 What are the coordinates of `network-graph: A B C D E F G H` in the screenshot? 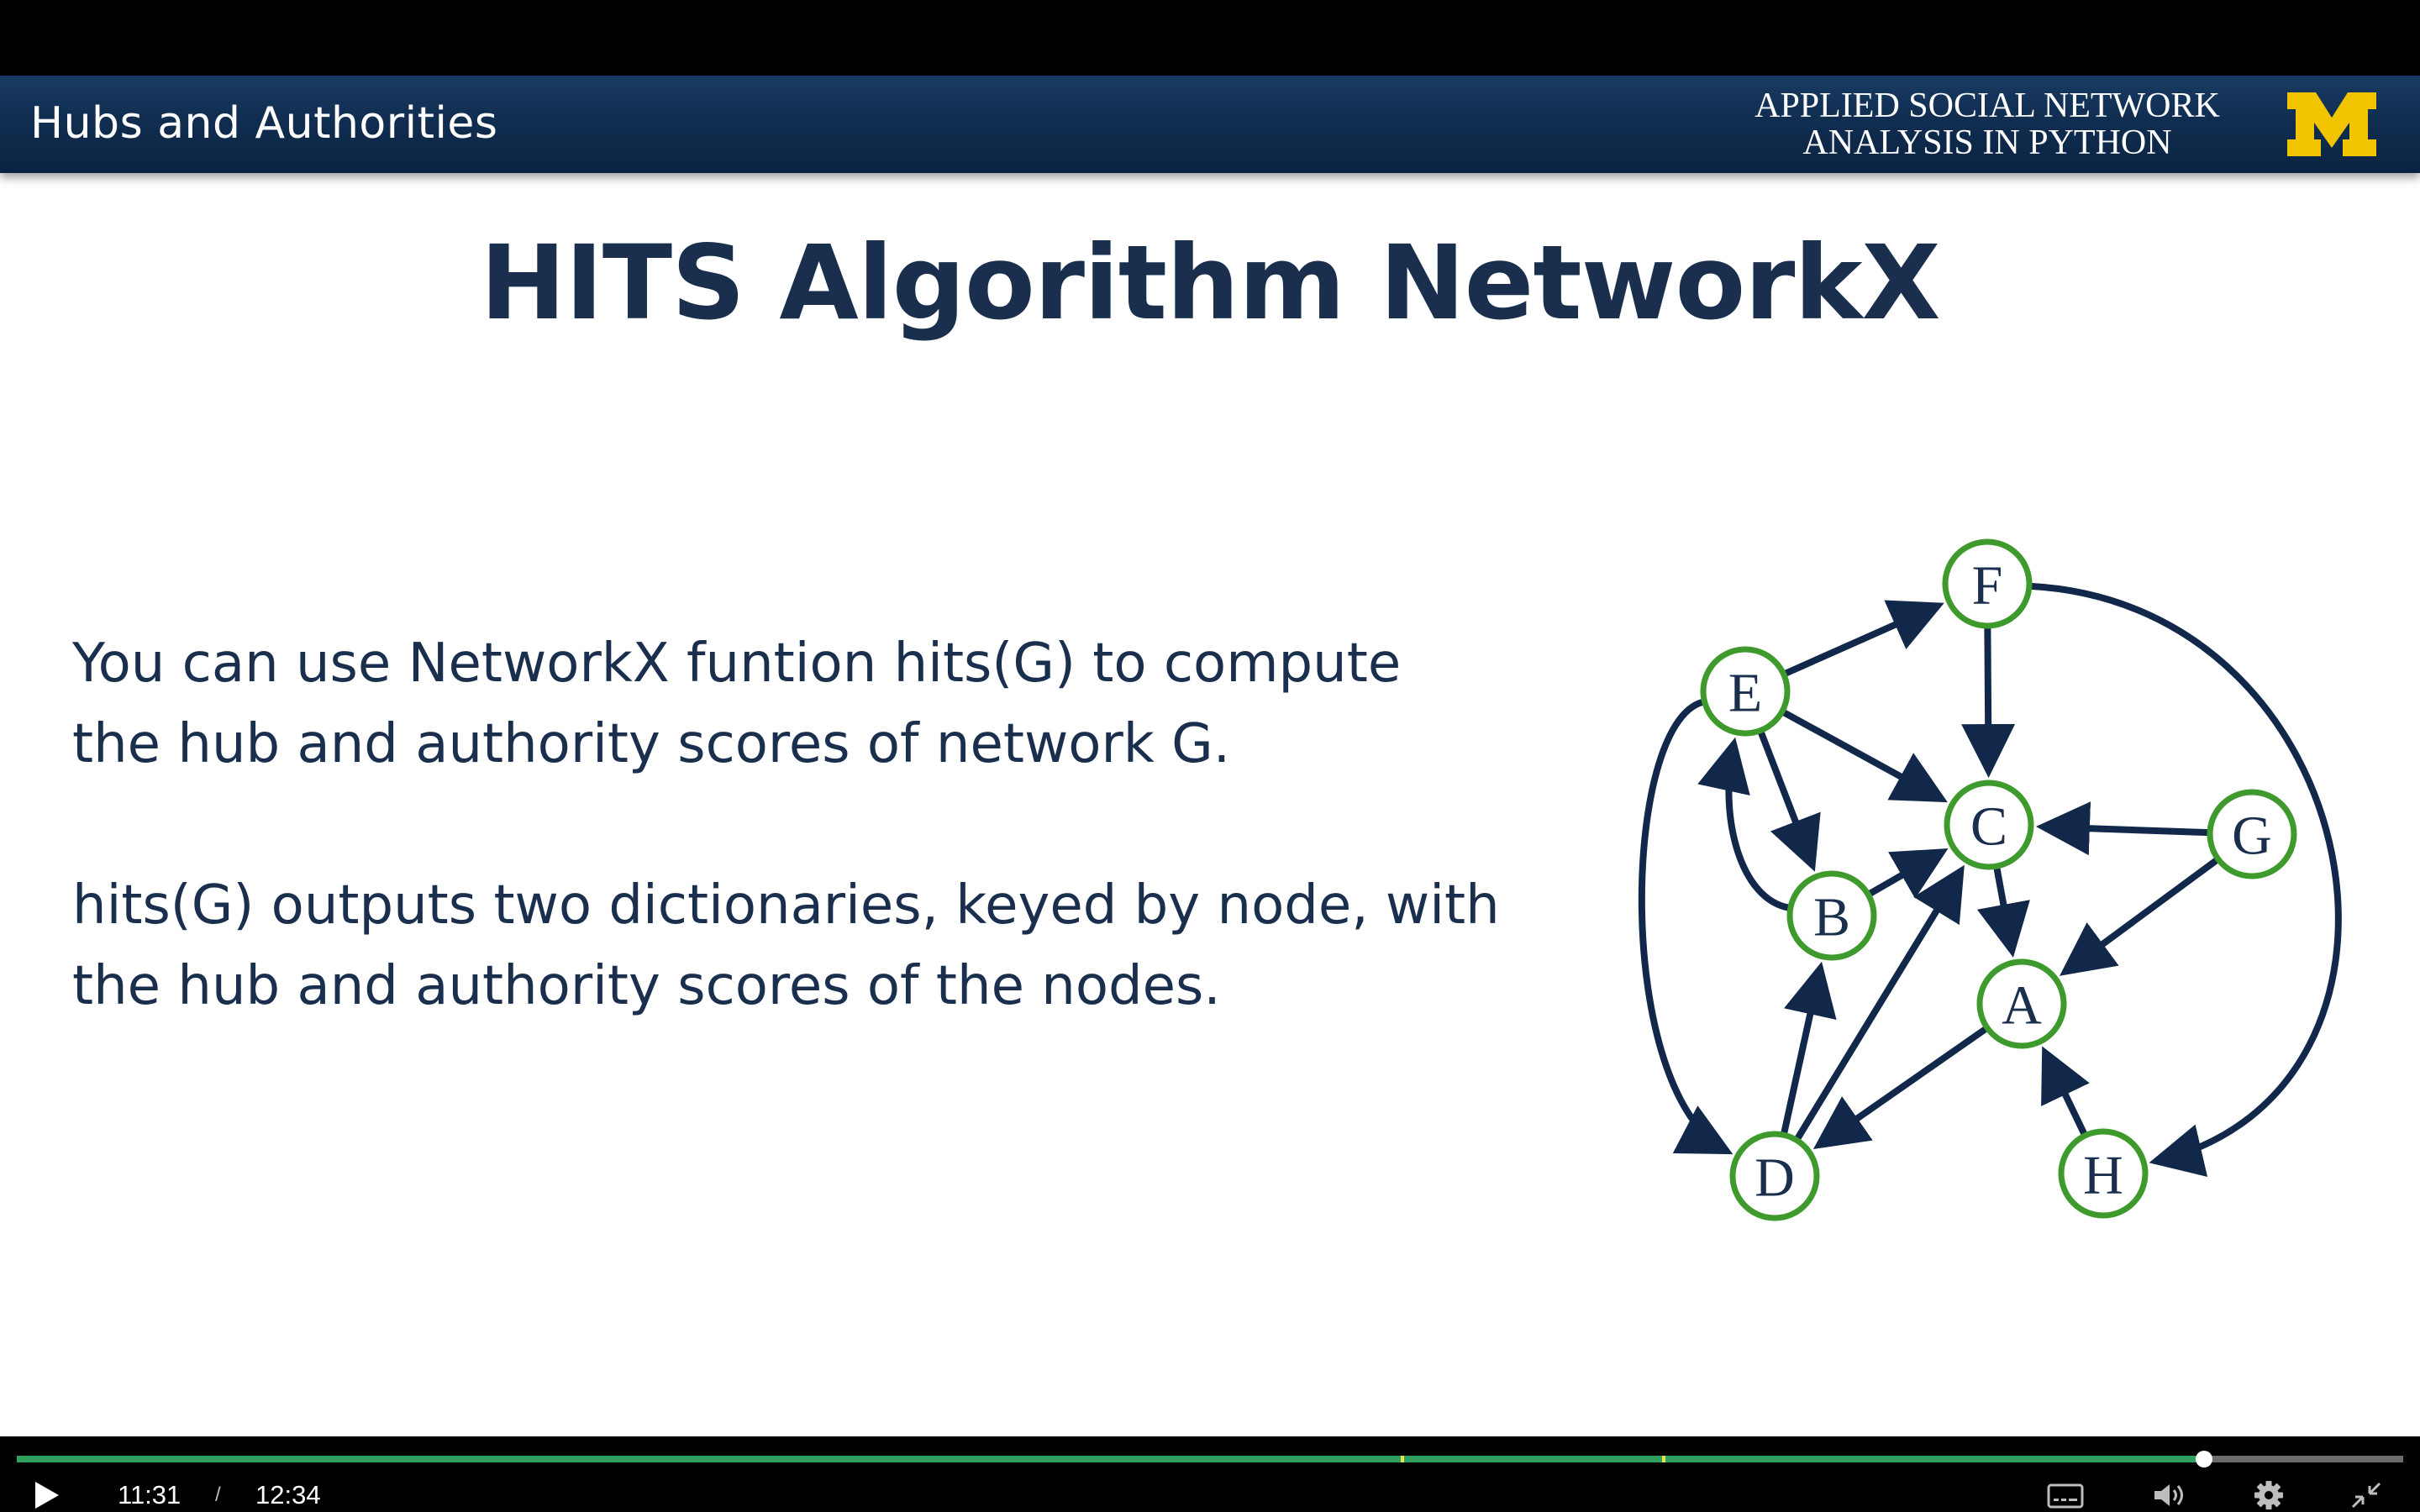 It's located at (1990, 879).